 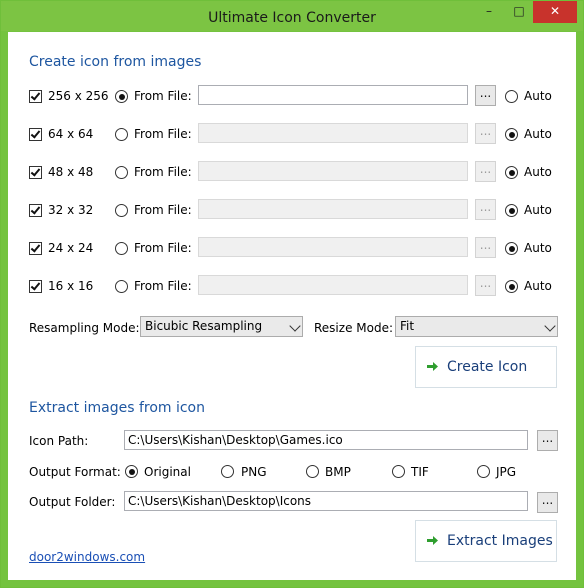 What do you see at coordinates (420, 472) in the screenshot?
I see `format-label-tif: TIF` at bounding box center [420, 472].